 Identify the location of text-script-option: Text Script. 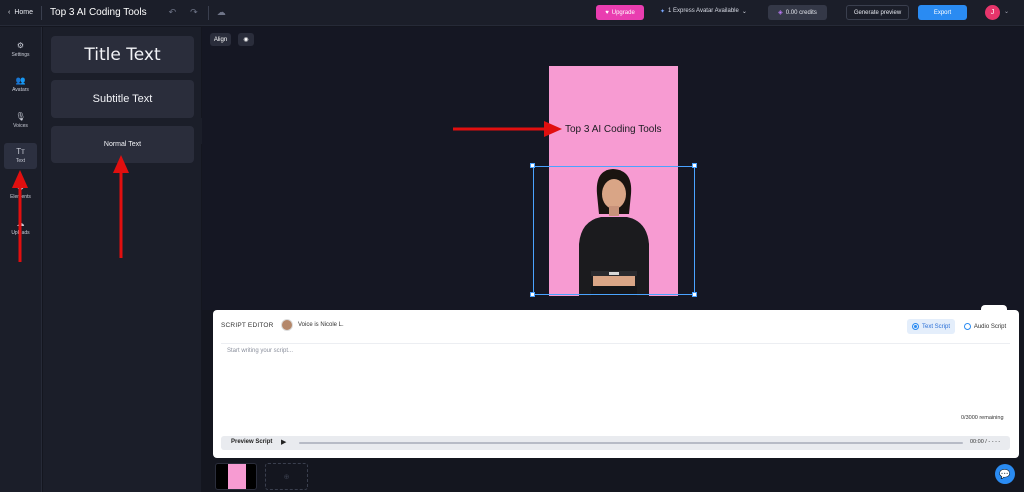
(931, 326).